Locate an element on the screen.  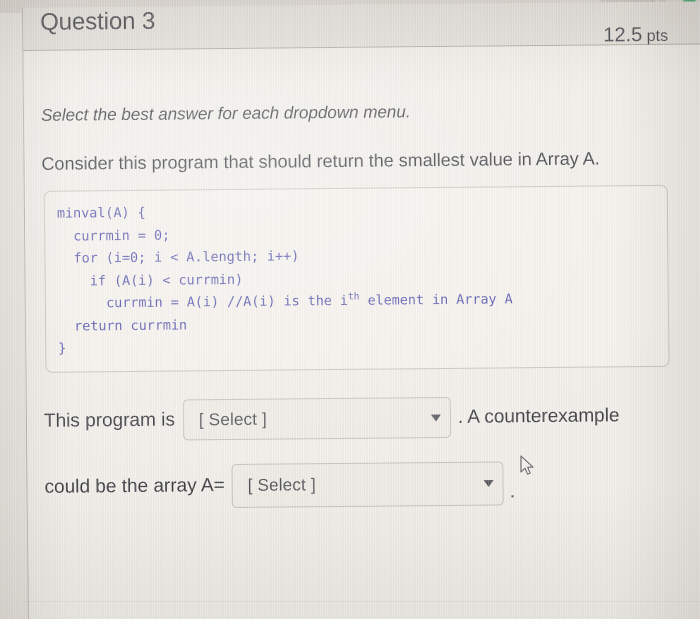
page-rule is located at coordinates (361, 601).